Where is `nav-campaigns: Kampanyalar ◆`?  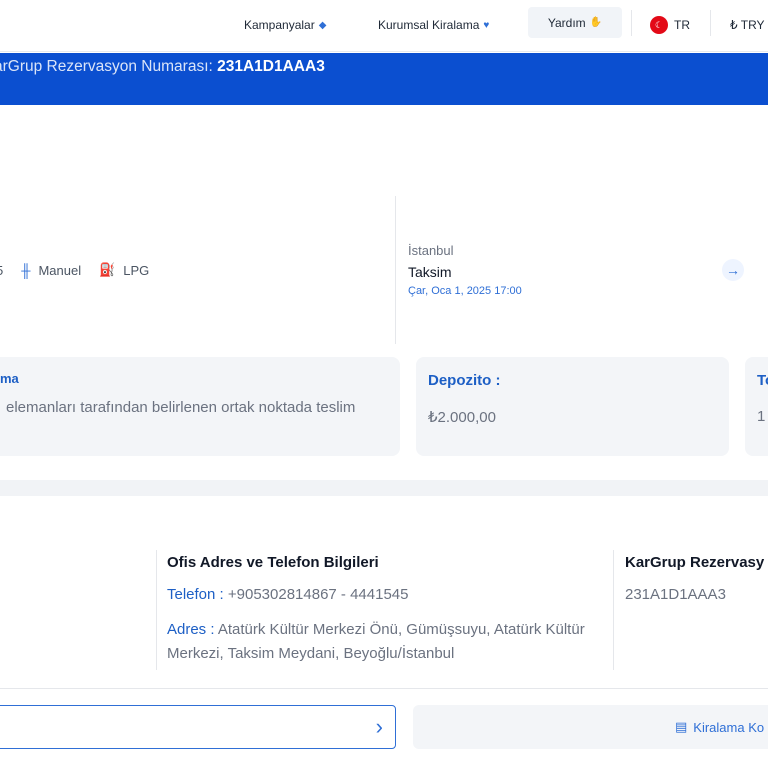
nav-campaigns: Kampanyalar ◆ is located at coordinates (285, 25).